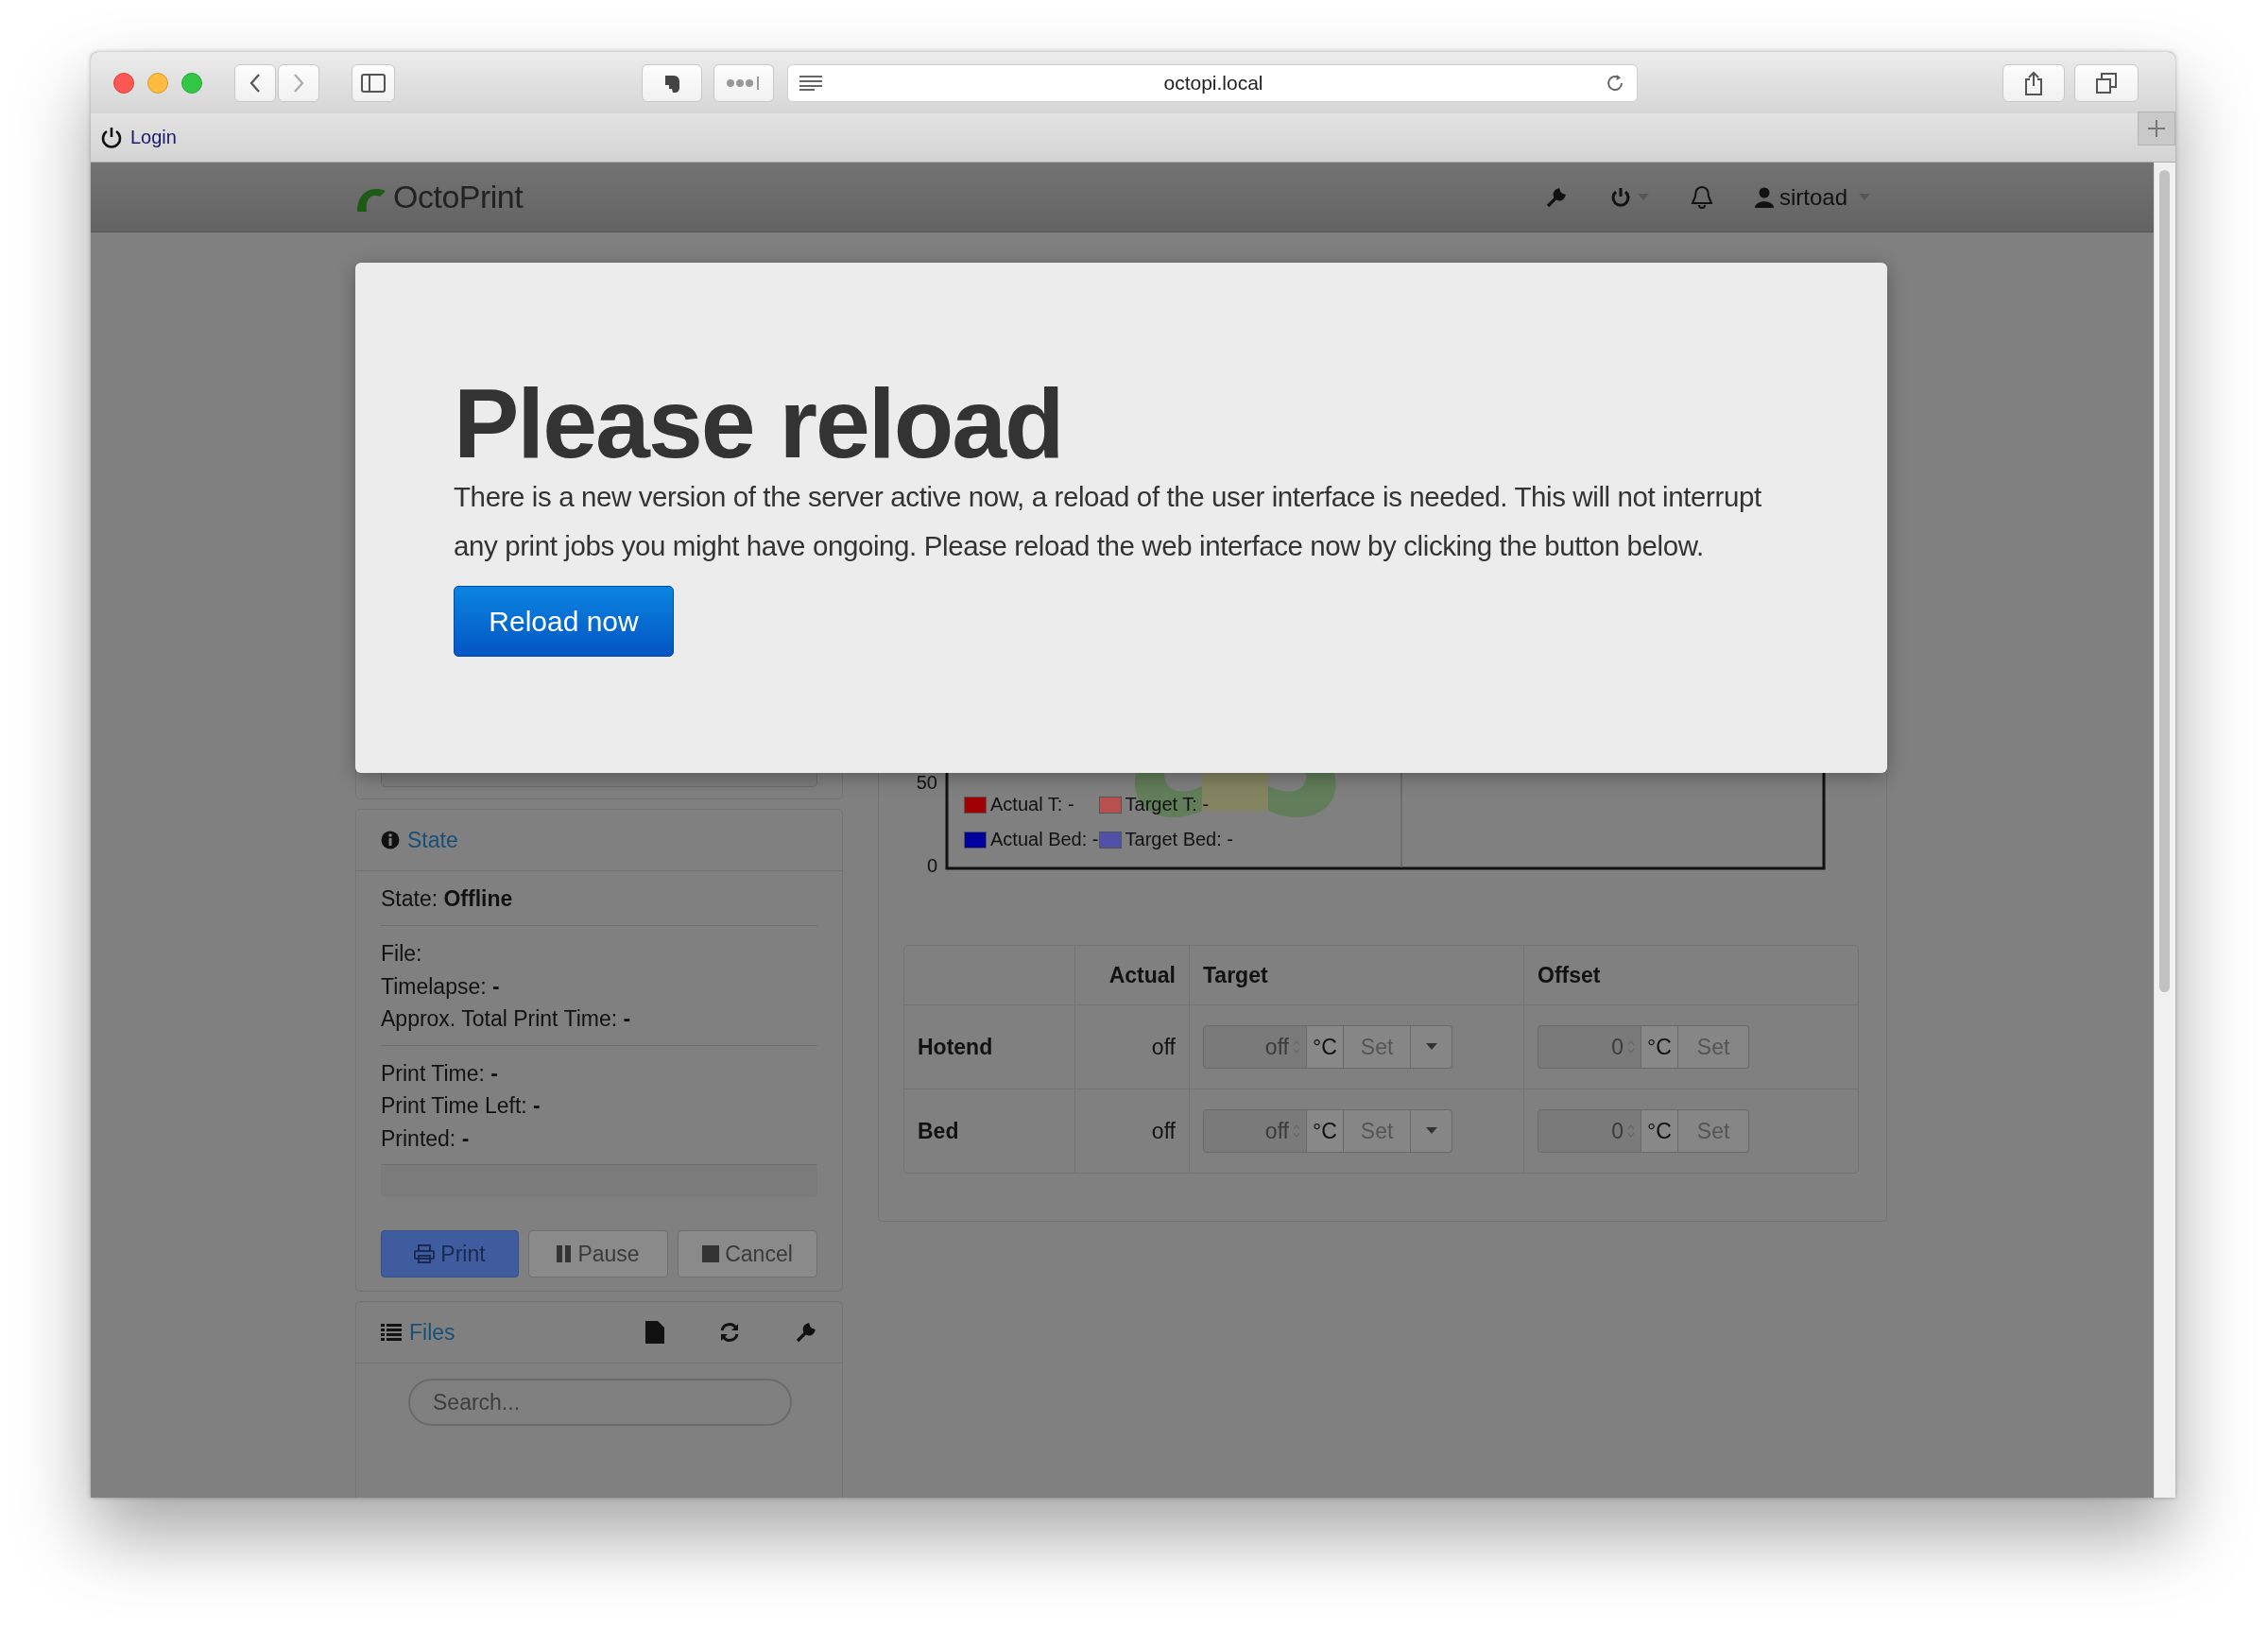  Describe the element at coordinates (191, 83) in the screenshot. I see `zoom-icon` at that location.